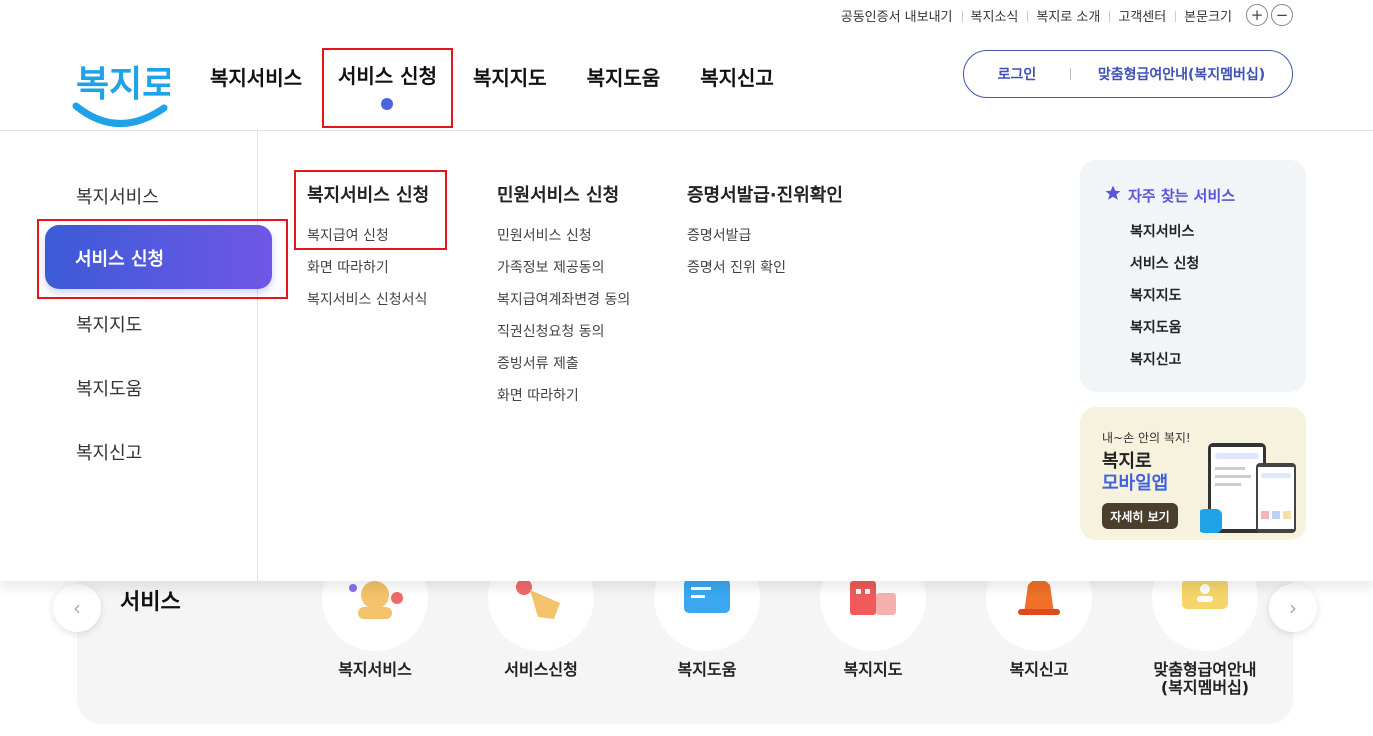 The image size is (1373, 736). I want to click on app-banner-title-highlight: 모바일앱, so click(1135, 483).